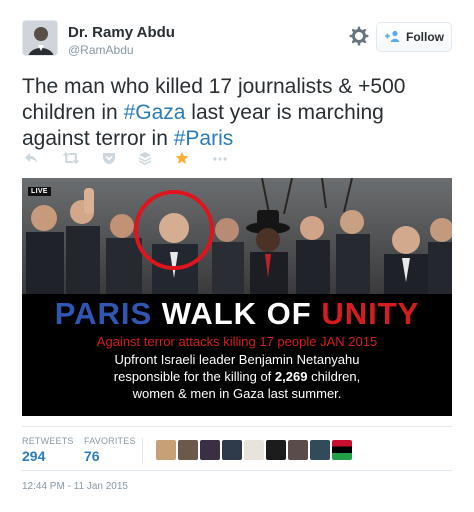 This screenshot has width=474, height=512. I want to click on banner-body-line2-post: children,, so click(334, 376).